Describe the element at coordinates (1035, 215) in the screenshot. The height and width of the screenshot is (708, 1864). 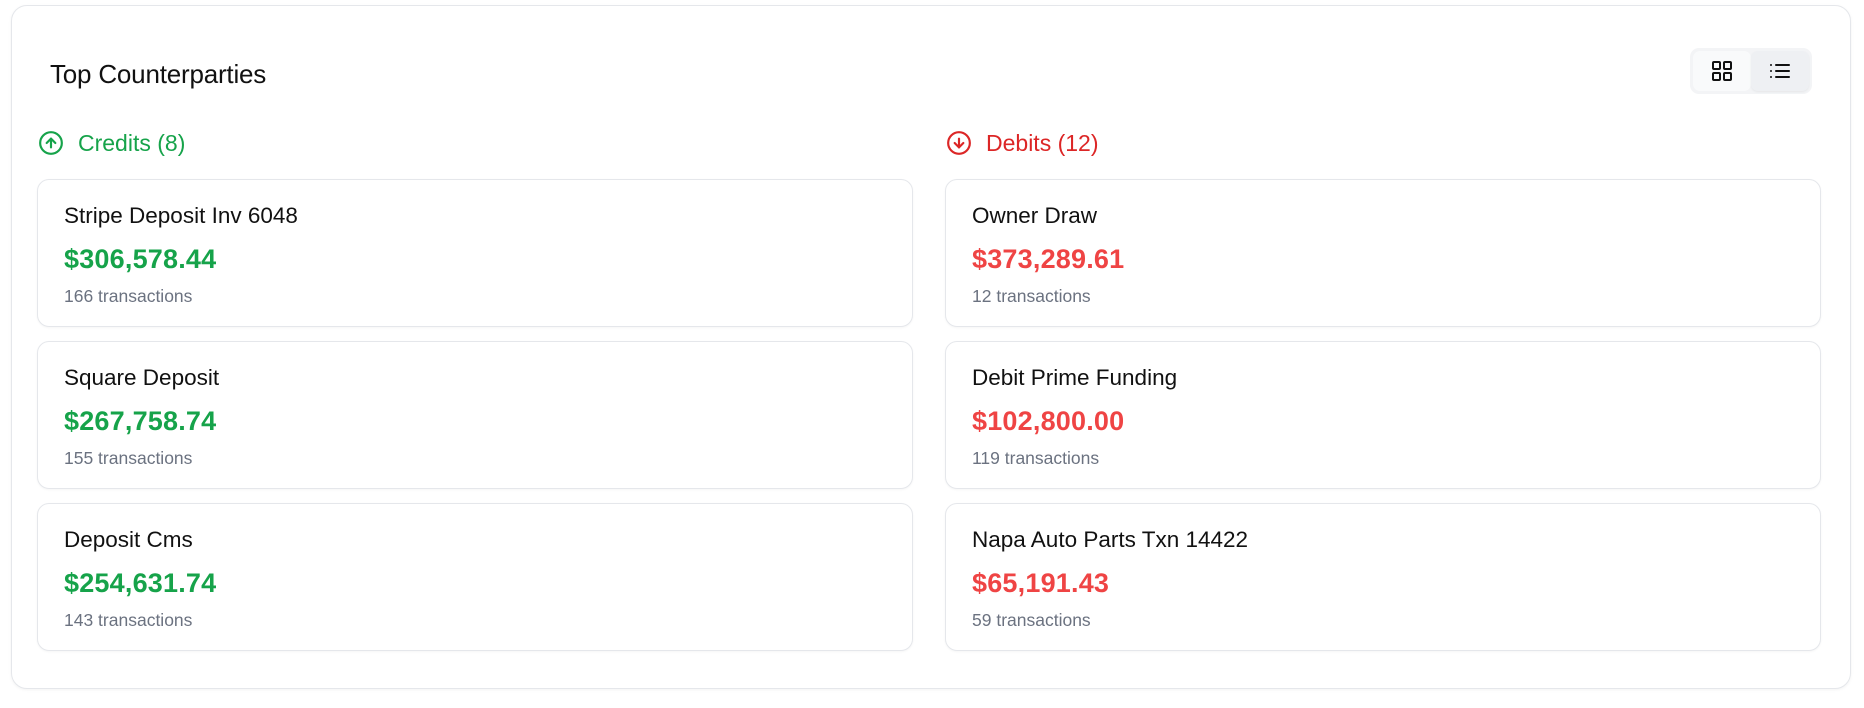
I see `counterparty-name: Owner Draw` at that location.